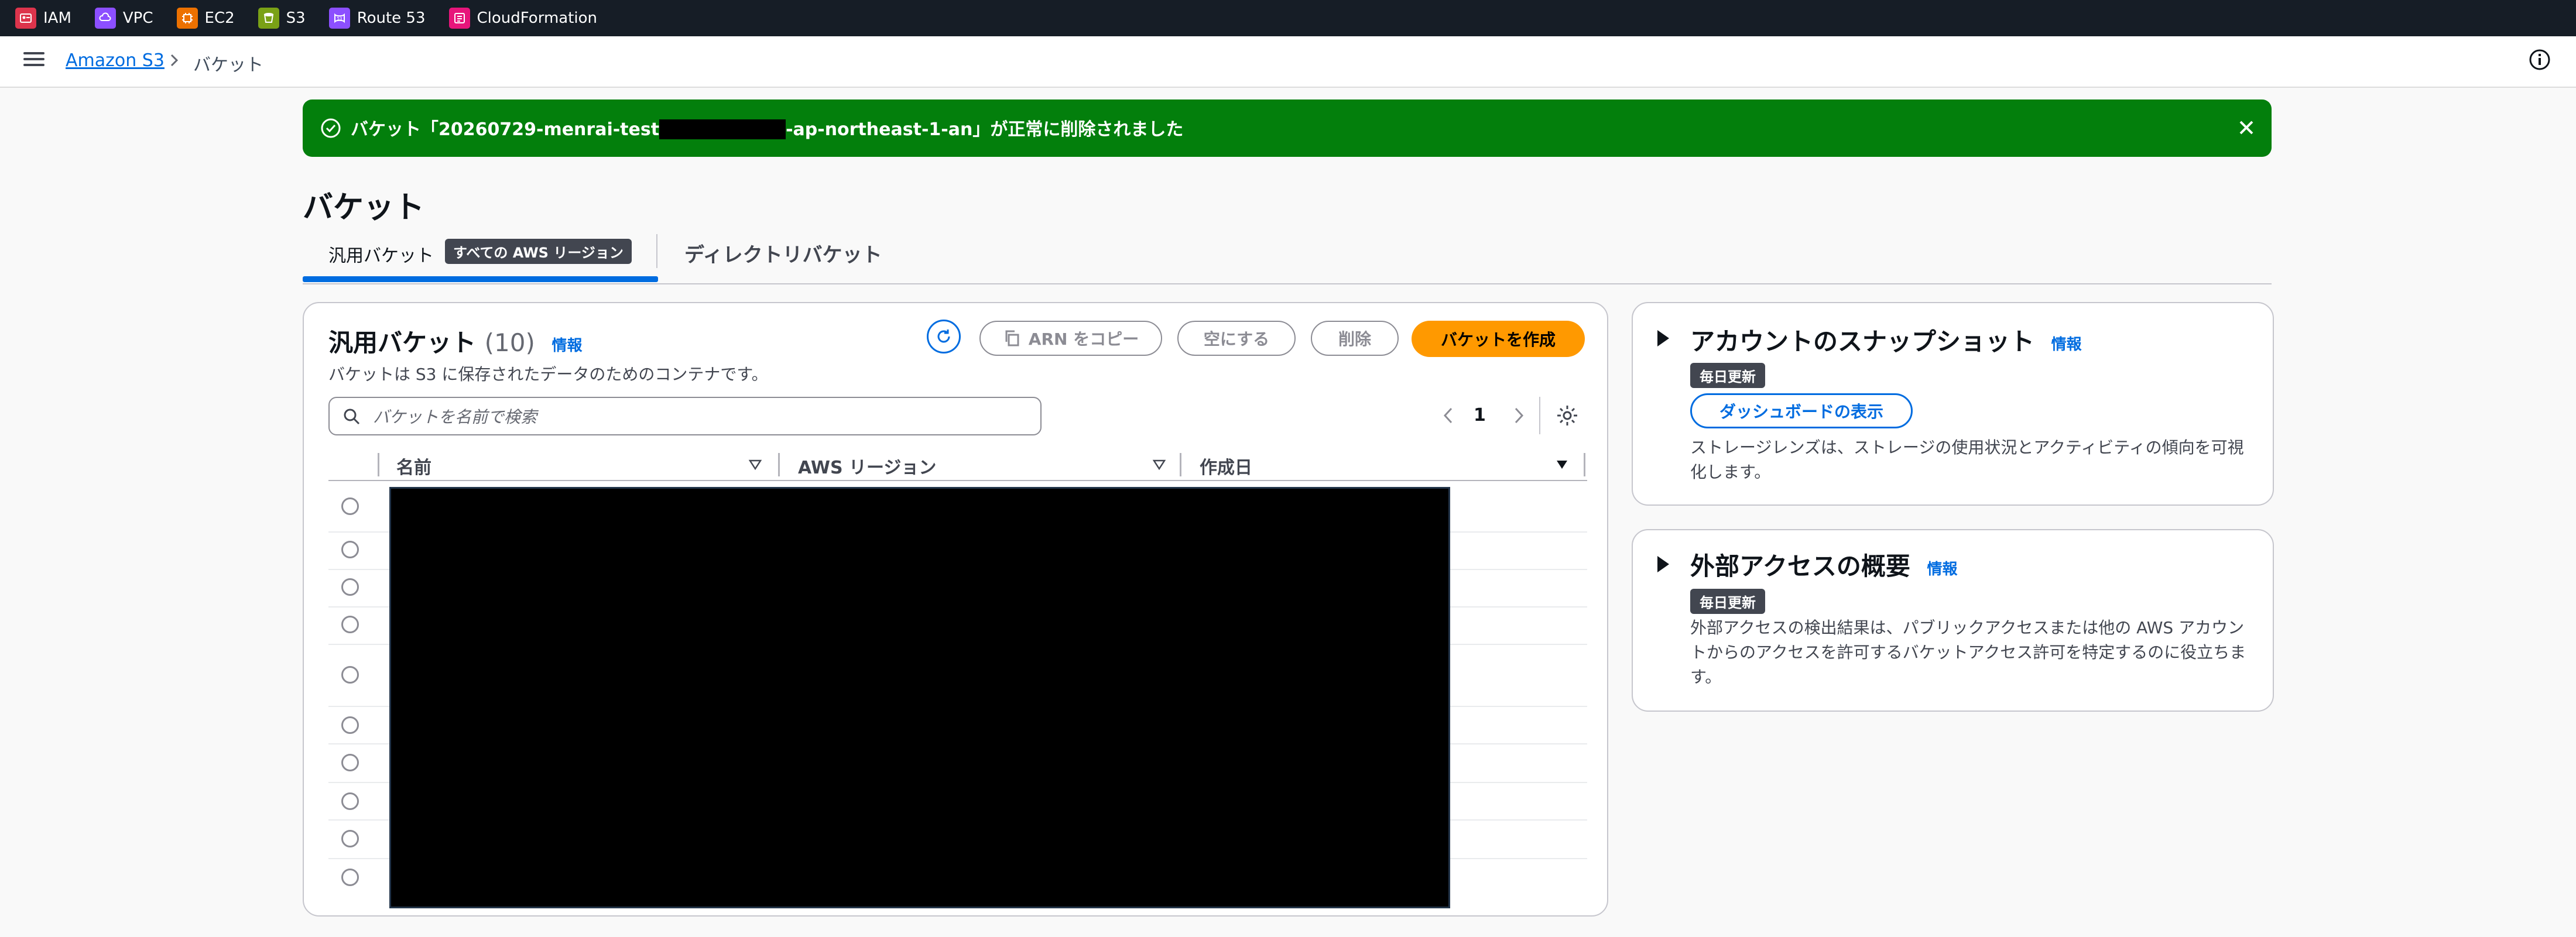 Image resolution: width=2576 pixels, height=937 pixels. Describe the element at coordinates (1083, 339) in the screenshot. I see `copy-arn-label: ARN をコピー` at that location.